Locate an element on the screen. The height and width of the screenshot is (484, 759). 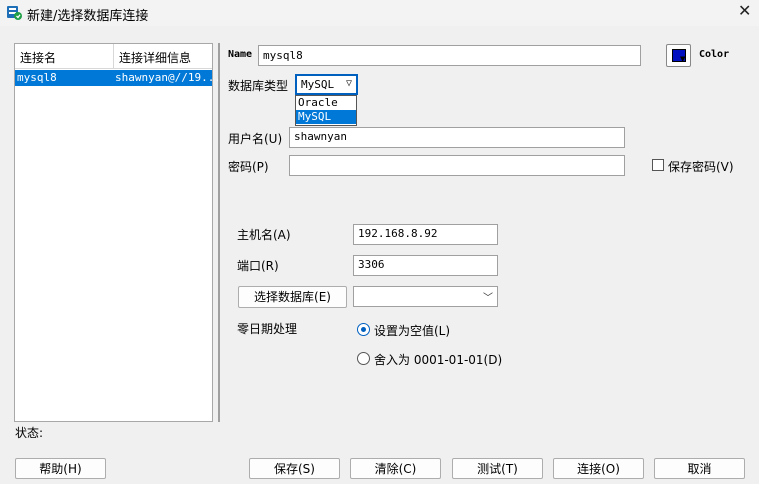
zero-date-round-radio is located at coordinates (363, 358).